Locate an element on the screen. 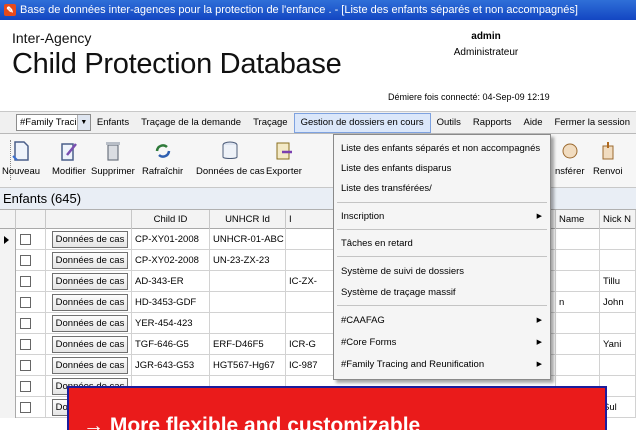 The width and height of the screenshot is (636, 430). menu-tracage-demande: Traçage de la demande is located at coordinates (191, 123).